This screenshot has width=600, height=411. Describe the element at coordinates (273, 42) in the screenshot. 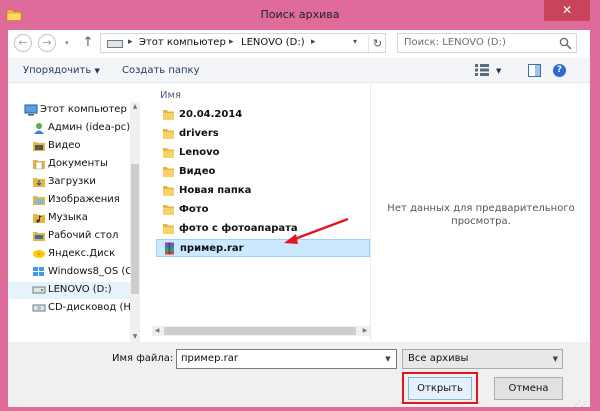

I see `breadcrumb-lenovo-d: LENOVO (D:)` at that location.